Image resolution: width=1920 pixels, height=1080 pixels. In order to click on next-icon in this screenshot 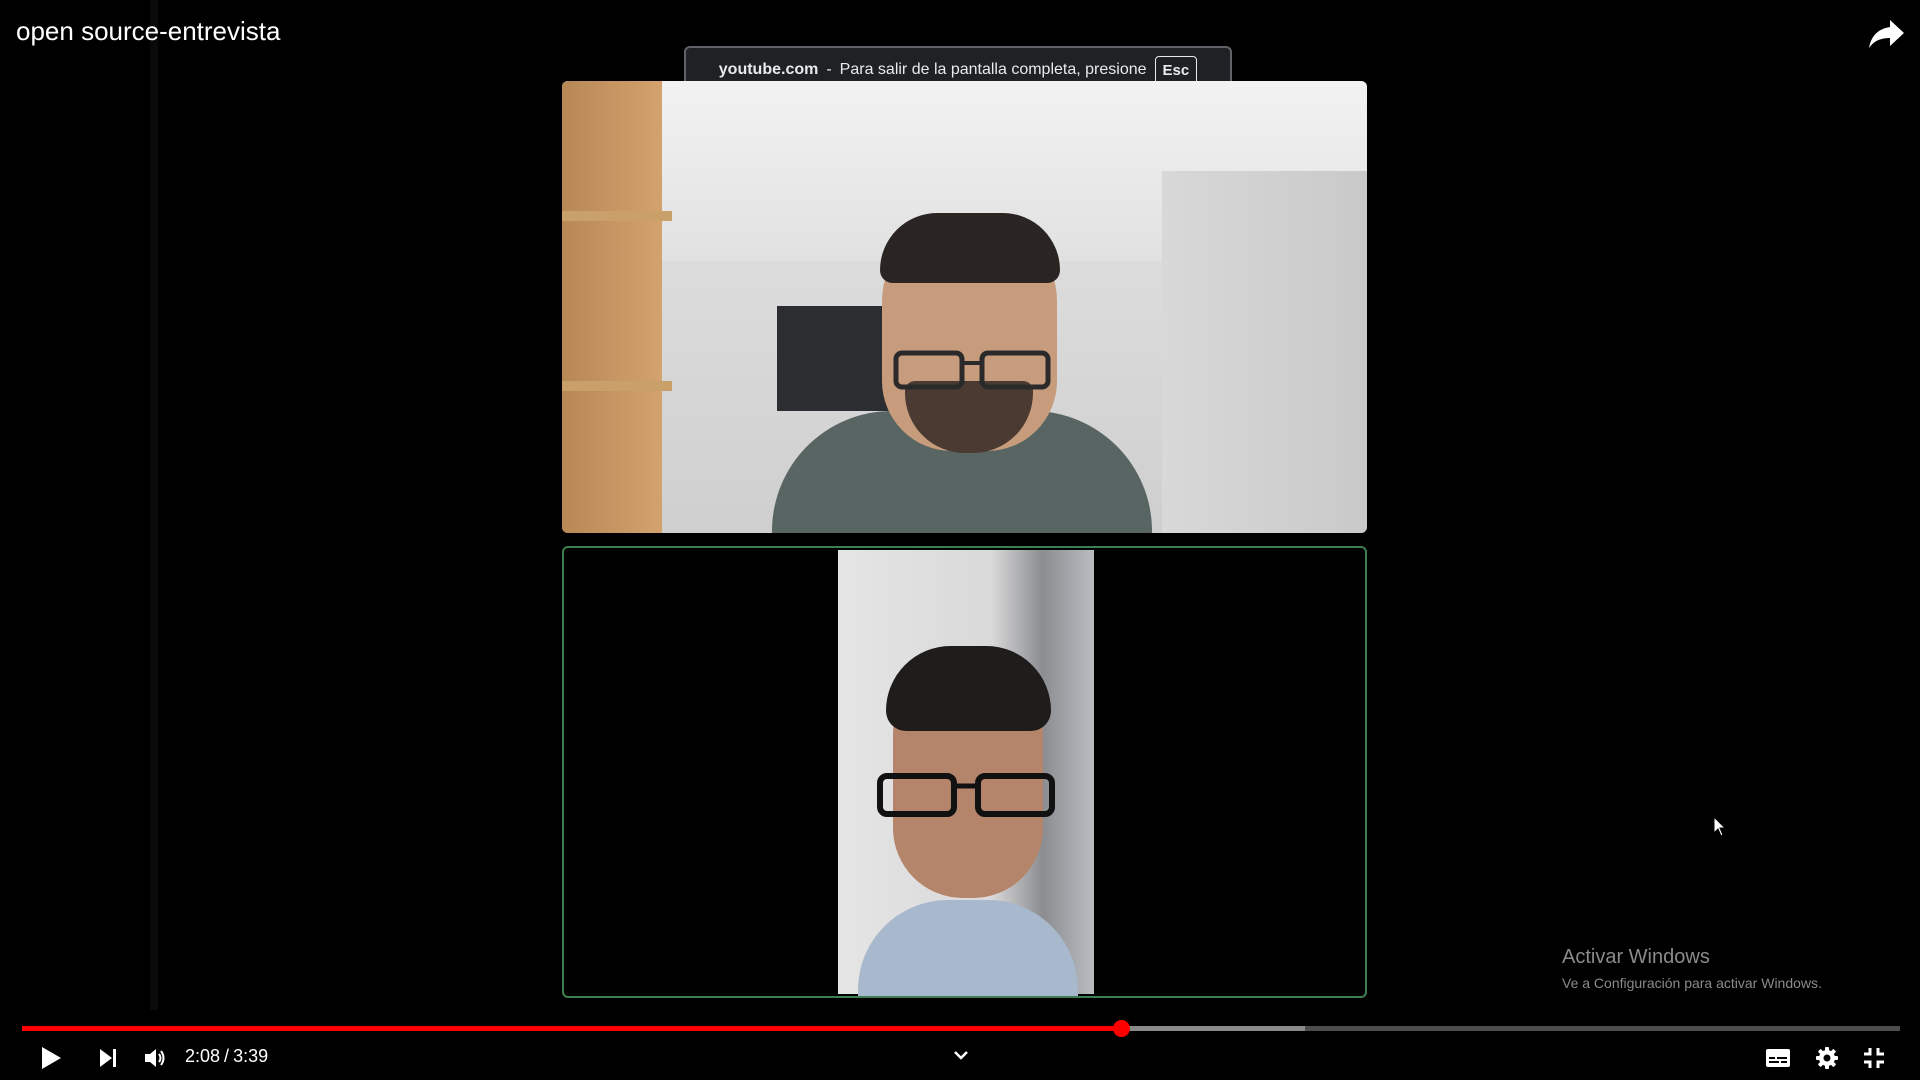, I will do `click(108, 1058)`.